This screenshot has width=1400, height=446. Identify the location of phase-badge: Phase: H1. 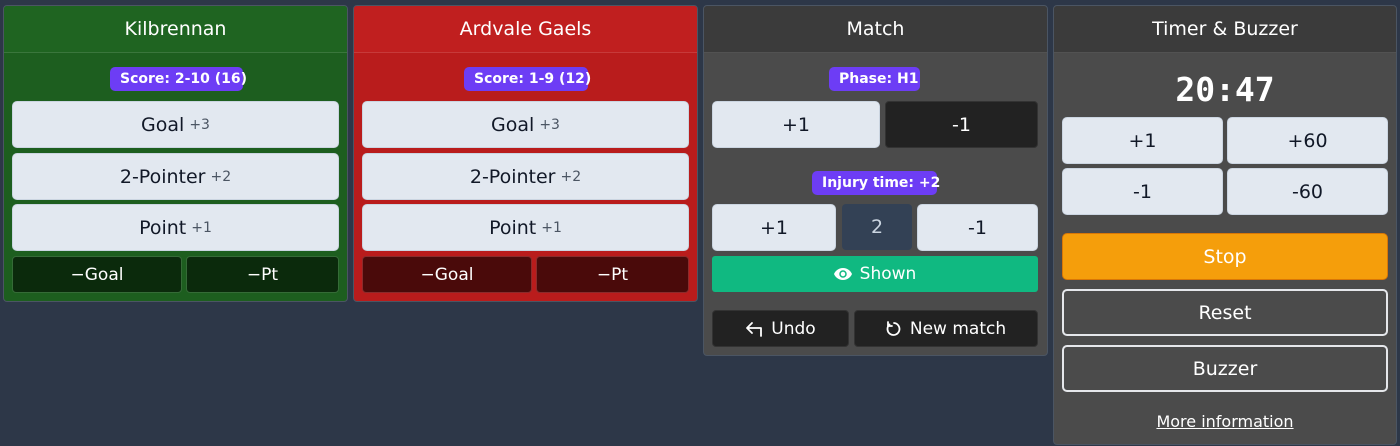
(874, 79).